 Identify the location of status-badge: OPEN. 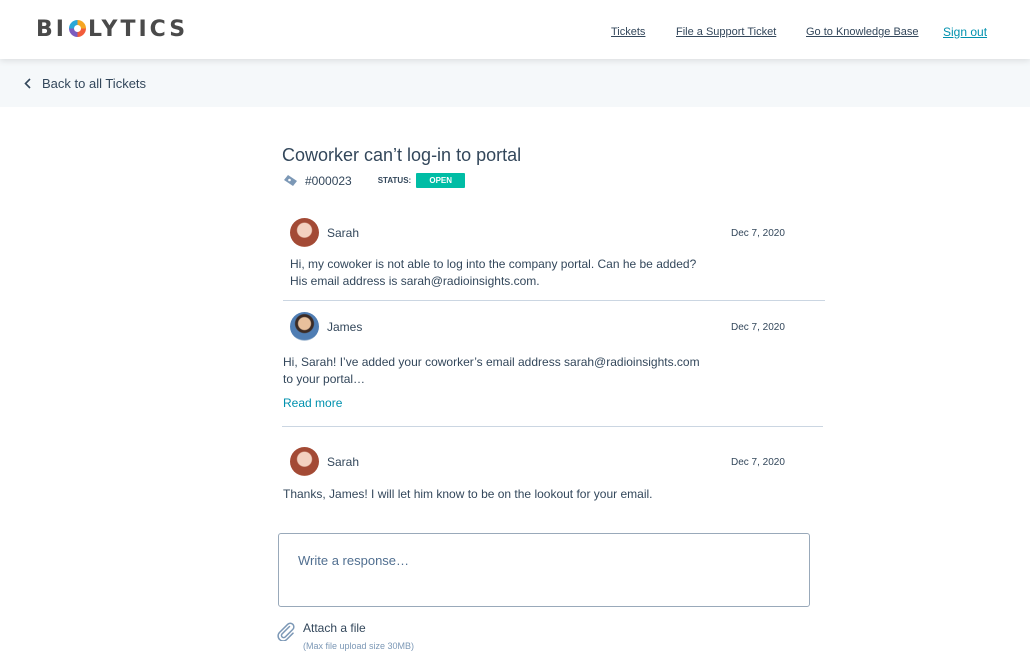
(441, 180).